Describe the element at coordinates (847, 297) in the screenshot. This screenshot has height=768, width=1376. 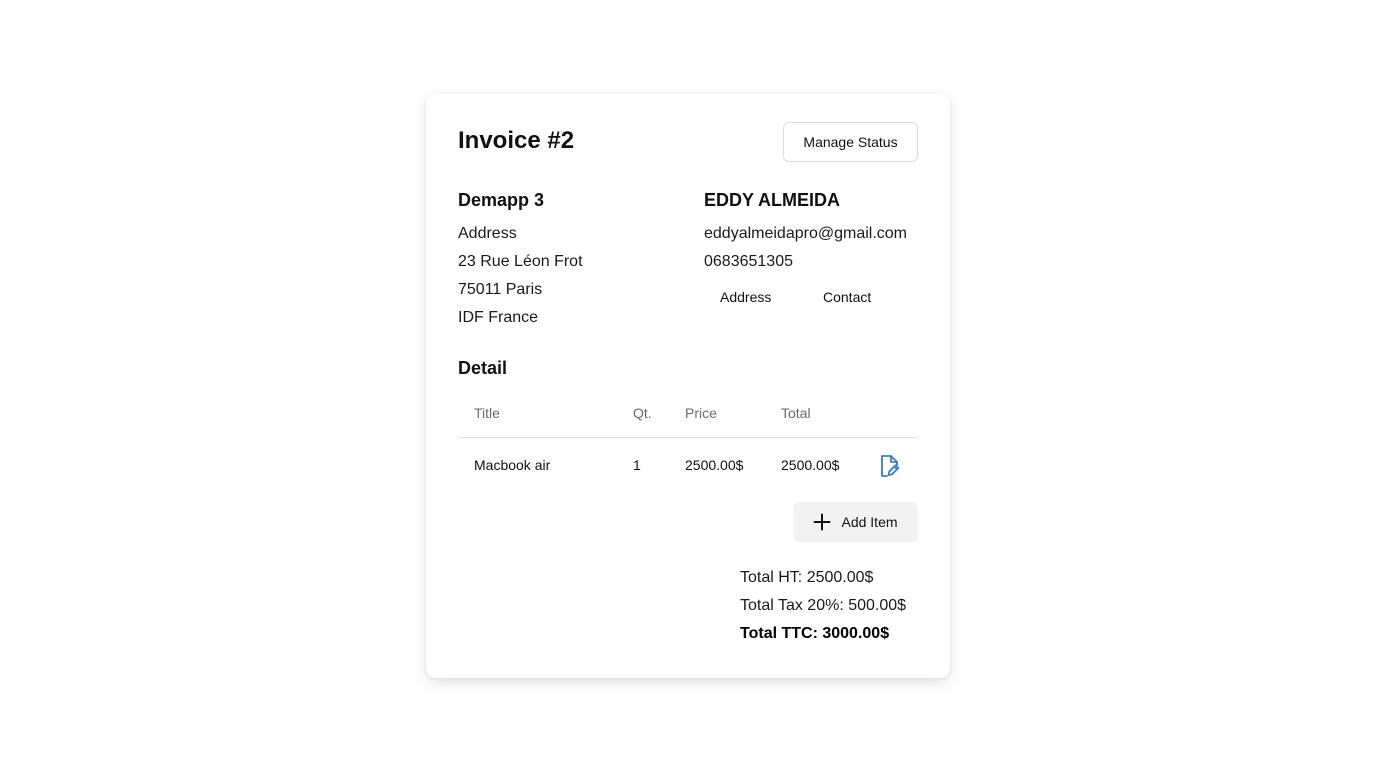
I see `client-tab-contact: Contact` at that location.